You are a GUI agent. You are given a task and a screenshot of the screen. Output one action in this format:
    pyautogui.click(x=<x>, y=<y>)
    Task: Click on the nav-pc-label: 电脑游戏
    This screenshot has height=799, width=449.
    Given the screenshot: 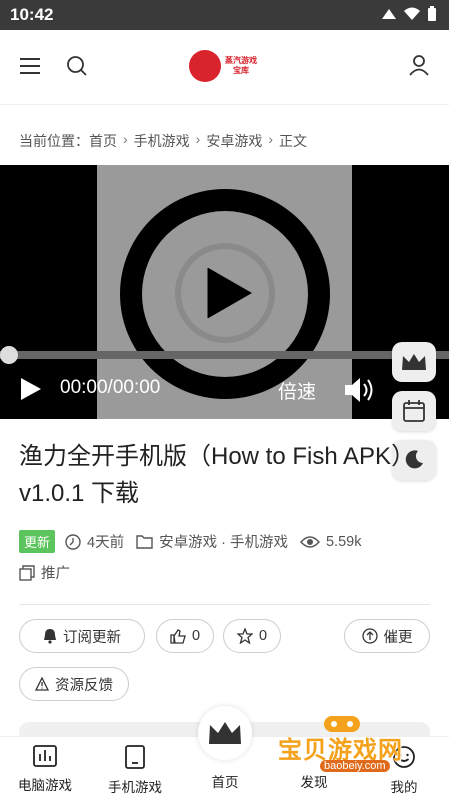 What is the action you would take?
    pyautogui.click(x=45, y=785)
    